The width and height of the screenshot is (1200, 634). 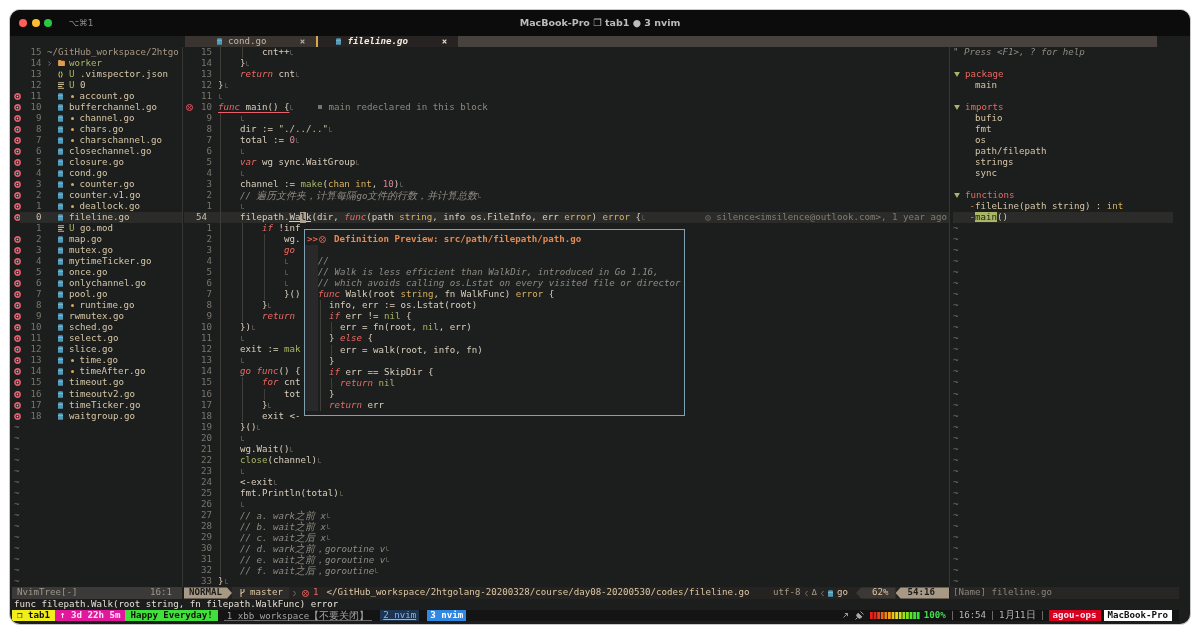 What do you see at coordinates (49, 63) in the screenshot?
I see `chevron-icon` at bounding box center [49, 63].